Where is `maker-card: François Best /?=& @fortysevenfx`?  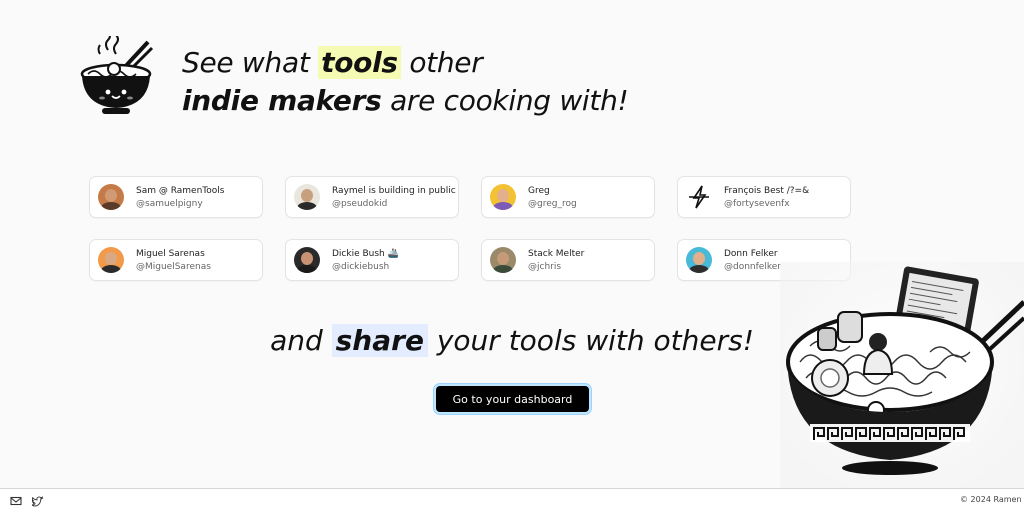 maker-card: François Best /?=& @fortysevenfx is located at coordinates (764, 197).